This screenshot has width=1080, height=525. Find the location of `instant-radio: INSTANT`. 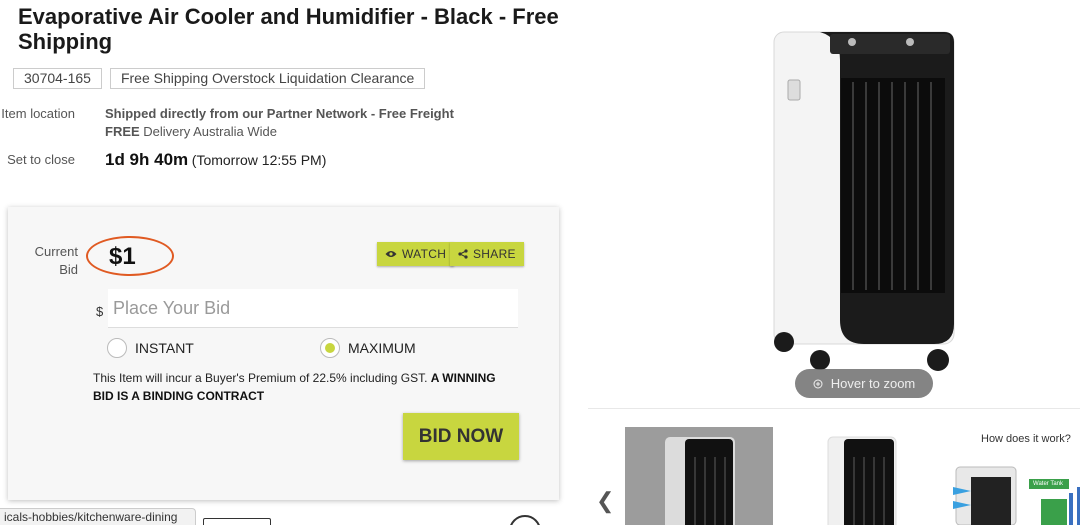

instant-radio: INSTANT is located at coordinates (150, 348).